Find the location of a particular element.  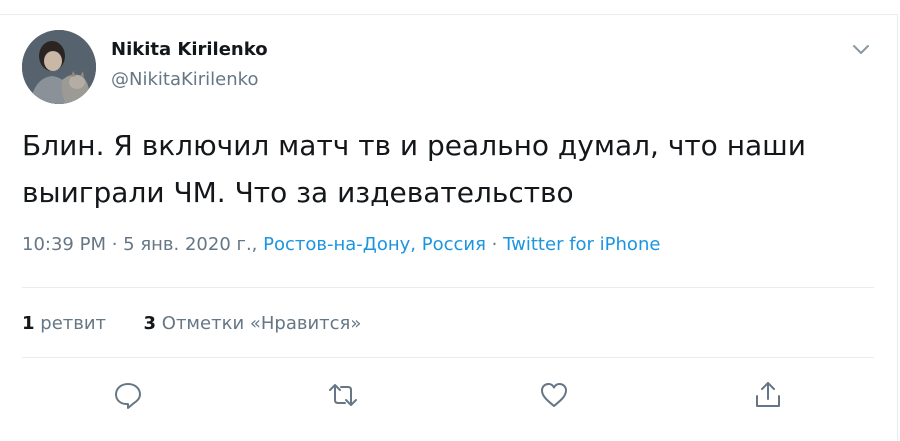

retweets-label: ретвит is located at coordinates (73, 323).